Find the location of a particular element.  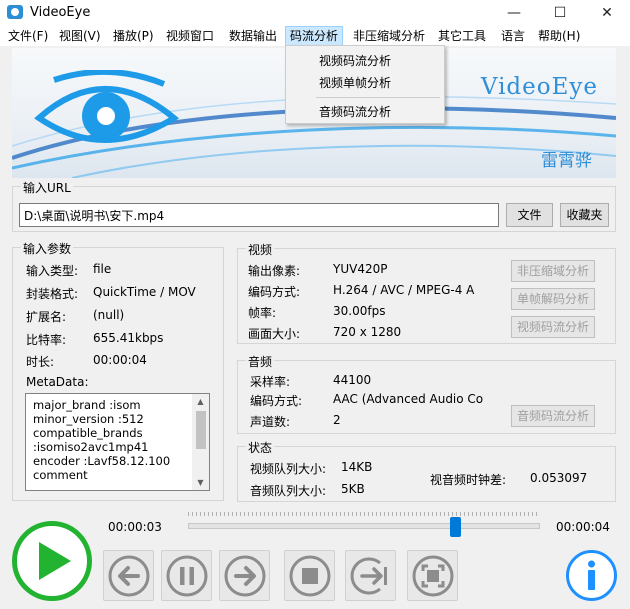

next-button is located at coordinates (244, 575).